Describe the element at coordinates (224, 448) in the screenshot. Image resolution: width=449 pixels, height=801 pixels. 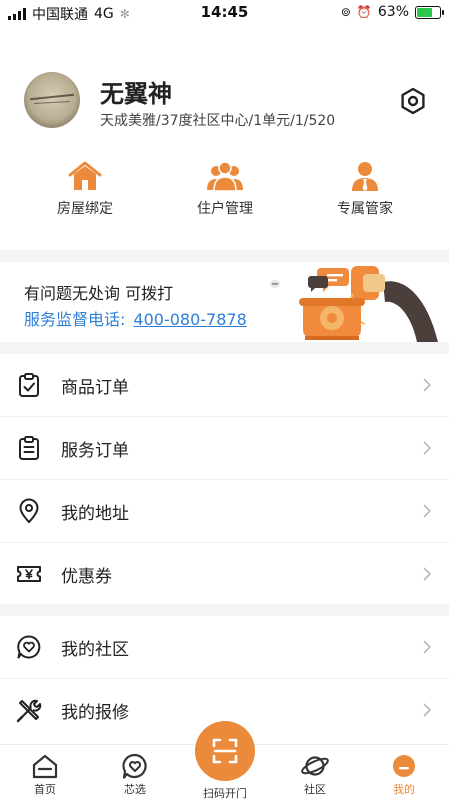
I see `menu-item-service-orders: 服务订单` at that location.